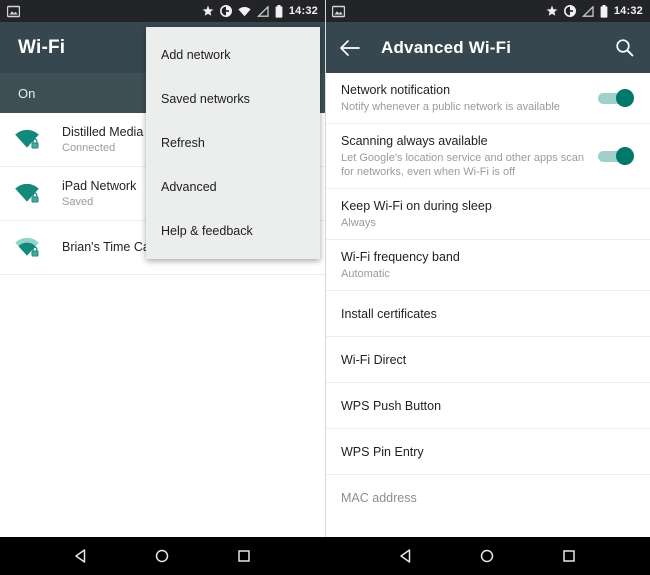 This screenshot has height=575, width=650. I want to click on setting-texts: Keep Wi-Fi on during sleep Always, so click(487, 214).